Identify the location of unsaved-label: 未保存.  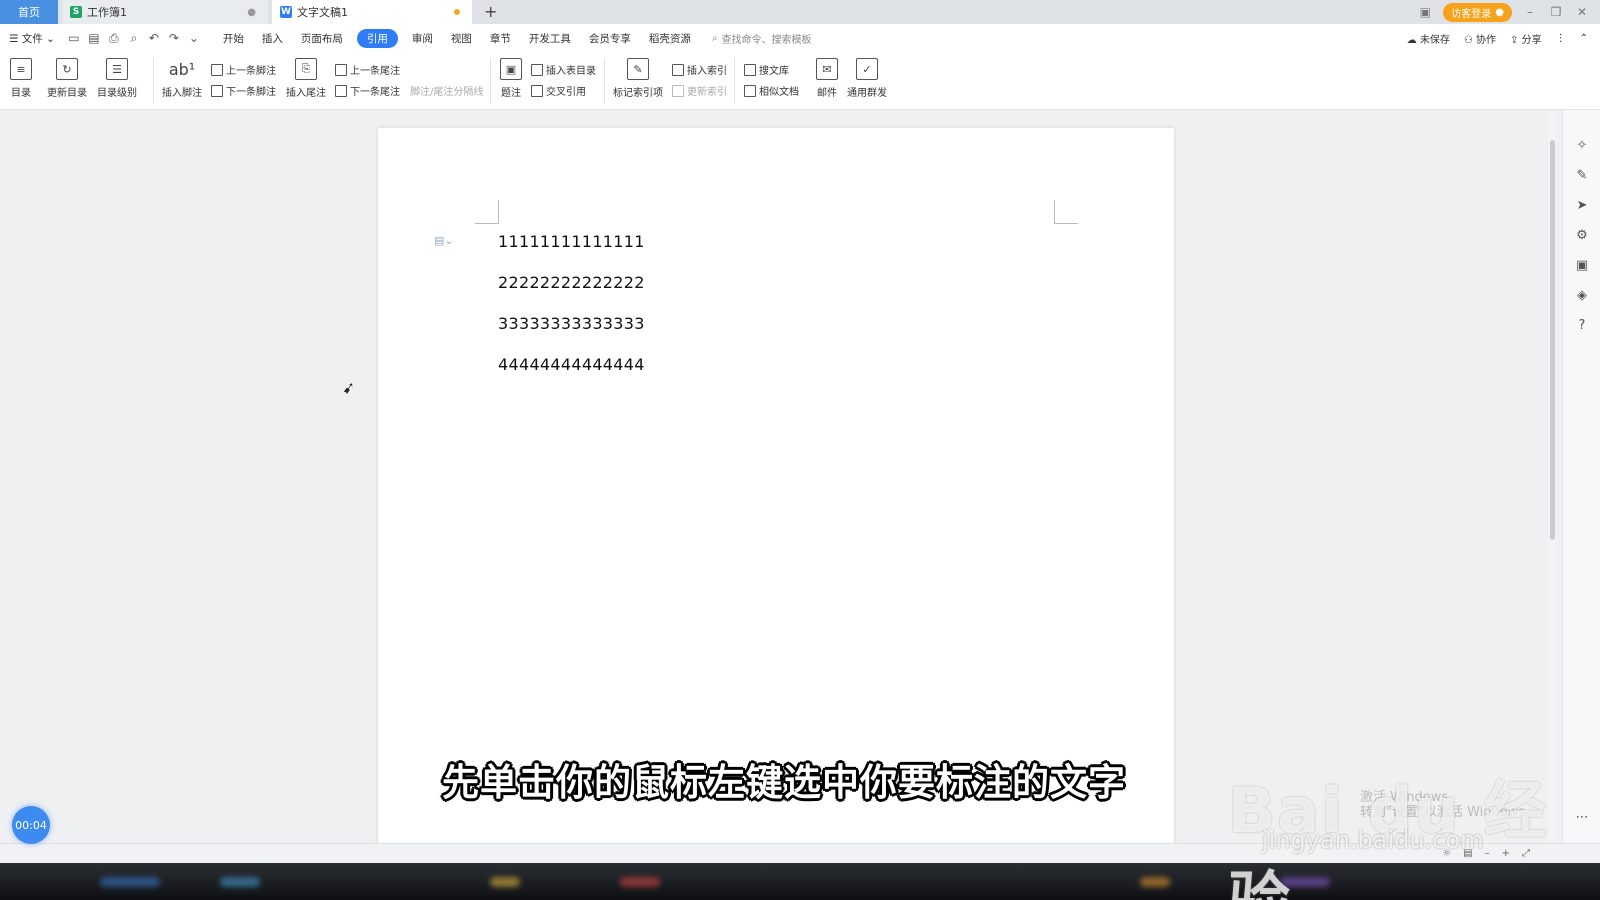
(1434, 40).